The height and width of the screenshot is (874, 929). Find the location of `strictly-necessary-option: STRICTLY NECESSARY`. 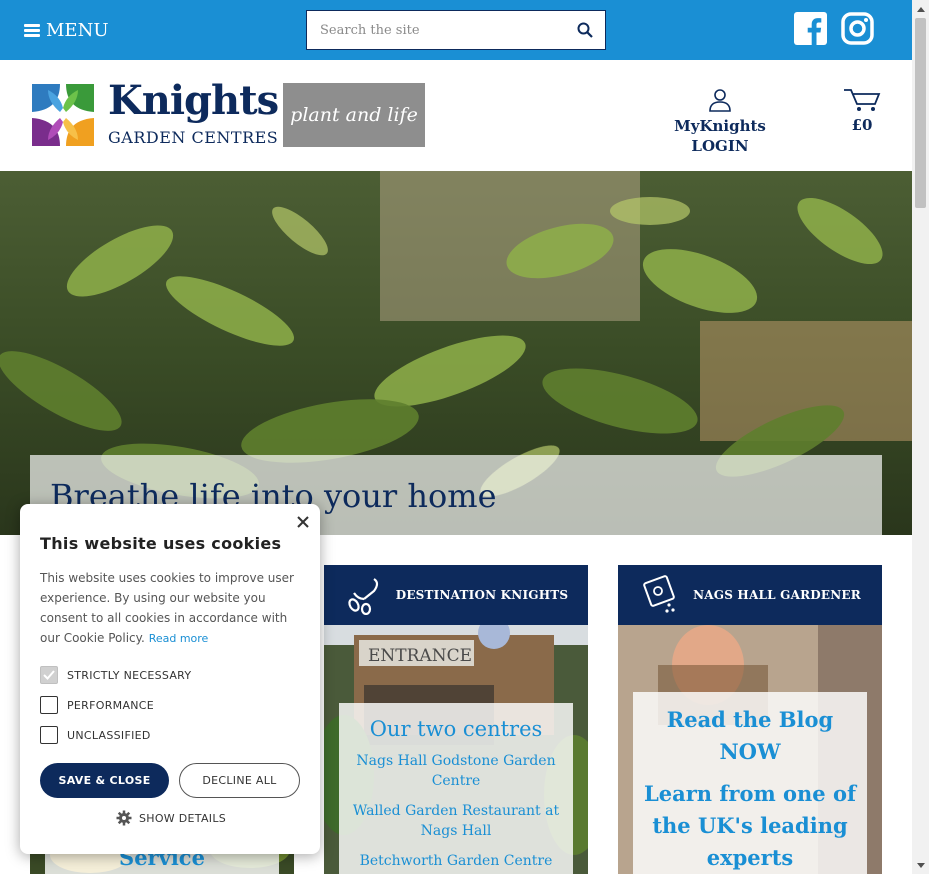

strictly-necessary-option: STRICTLY NECESSARY is located at coordinates (115, 675).